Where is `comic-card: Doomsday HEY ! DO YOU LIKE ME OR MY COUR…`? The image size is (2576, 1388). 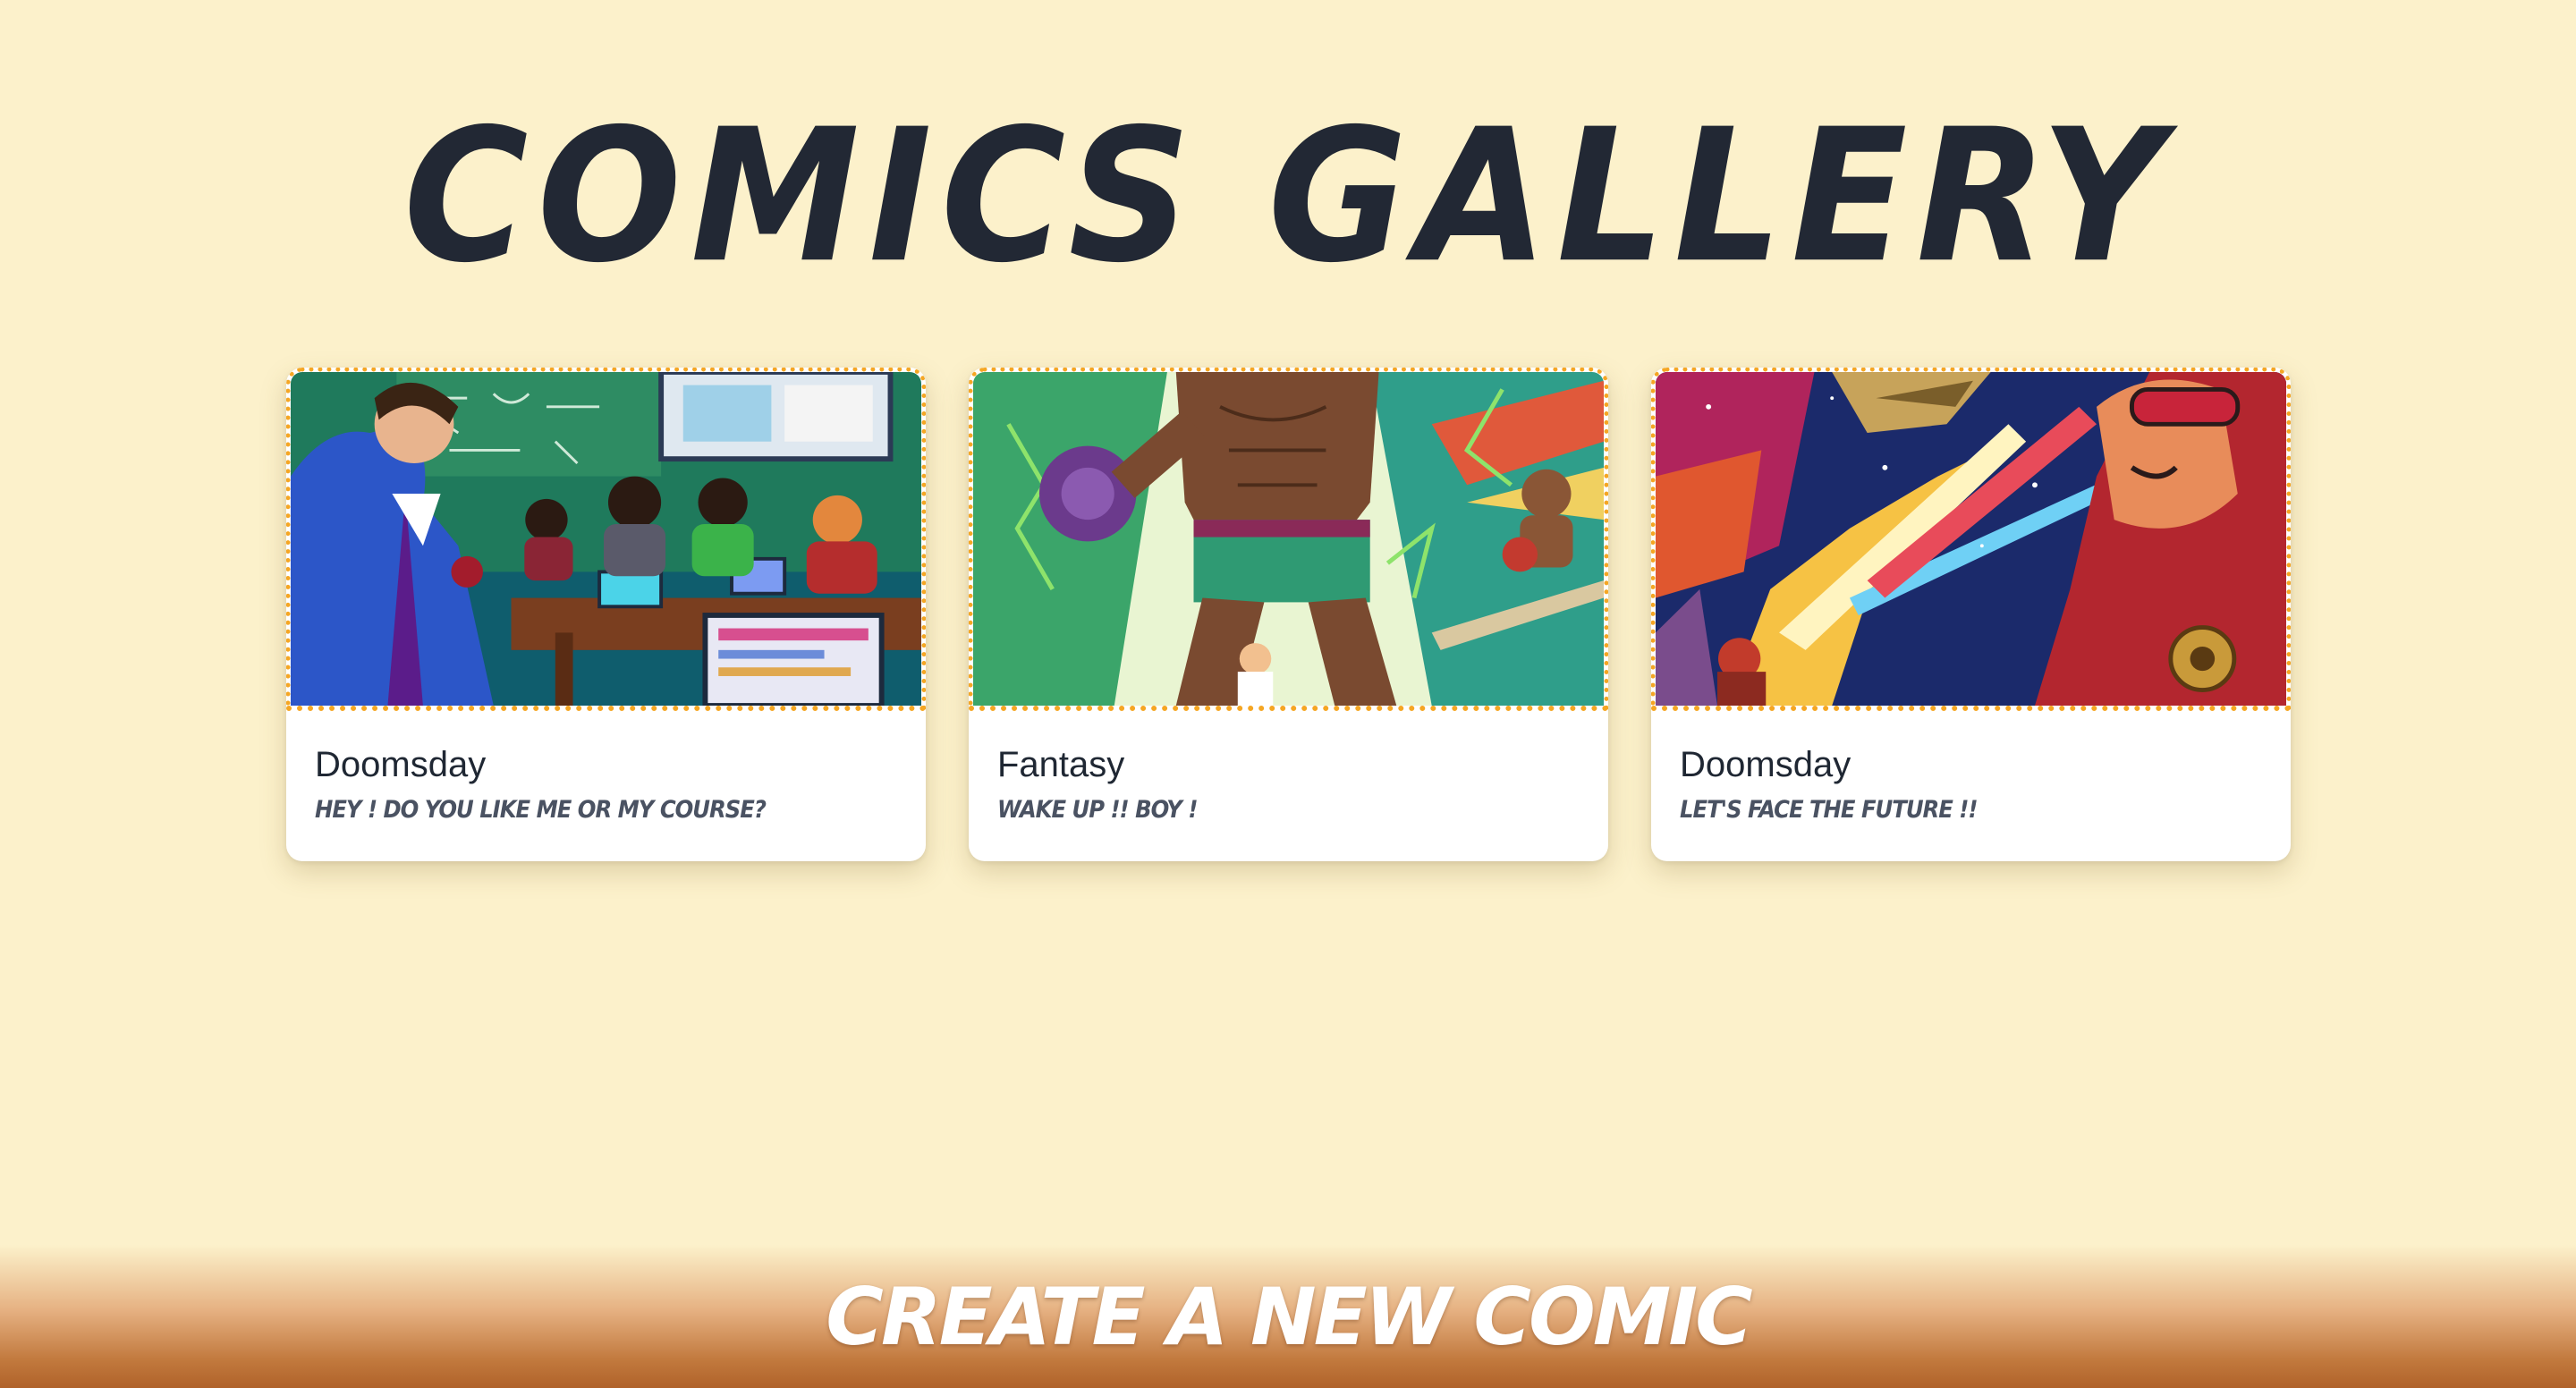
comic-card: Doomsday HEY ! DO YOU LIKE ME OR MY COUR… is located at coordinates (606, 615).